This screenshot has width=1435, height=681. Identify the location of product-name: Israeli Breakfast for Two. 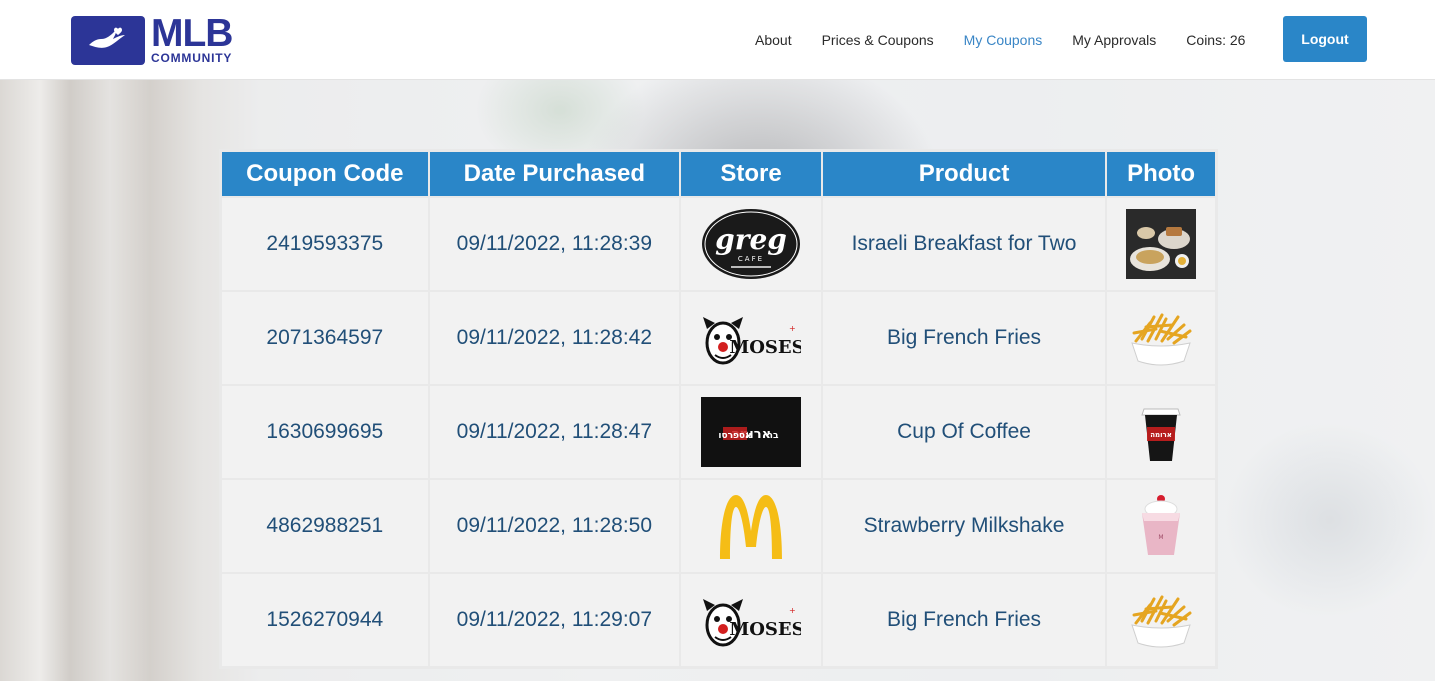
(964, 244).